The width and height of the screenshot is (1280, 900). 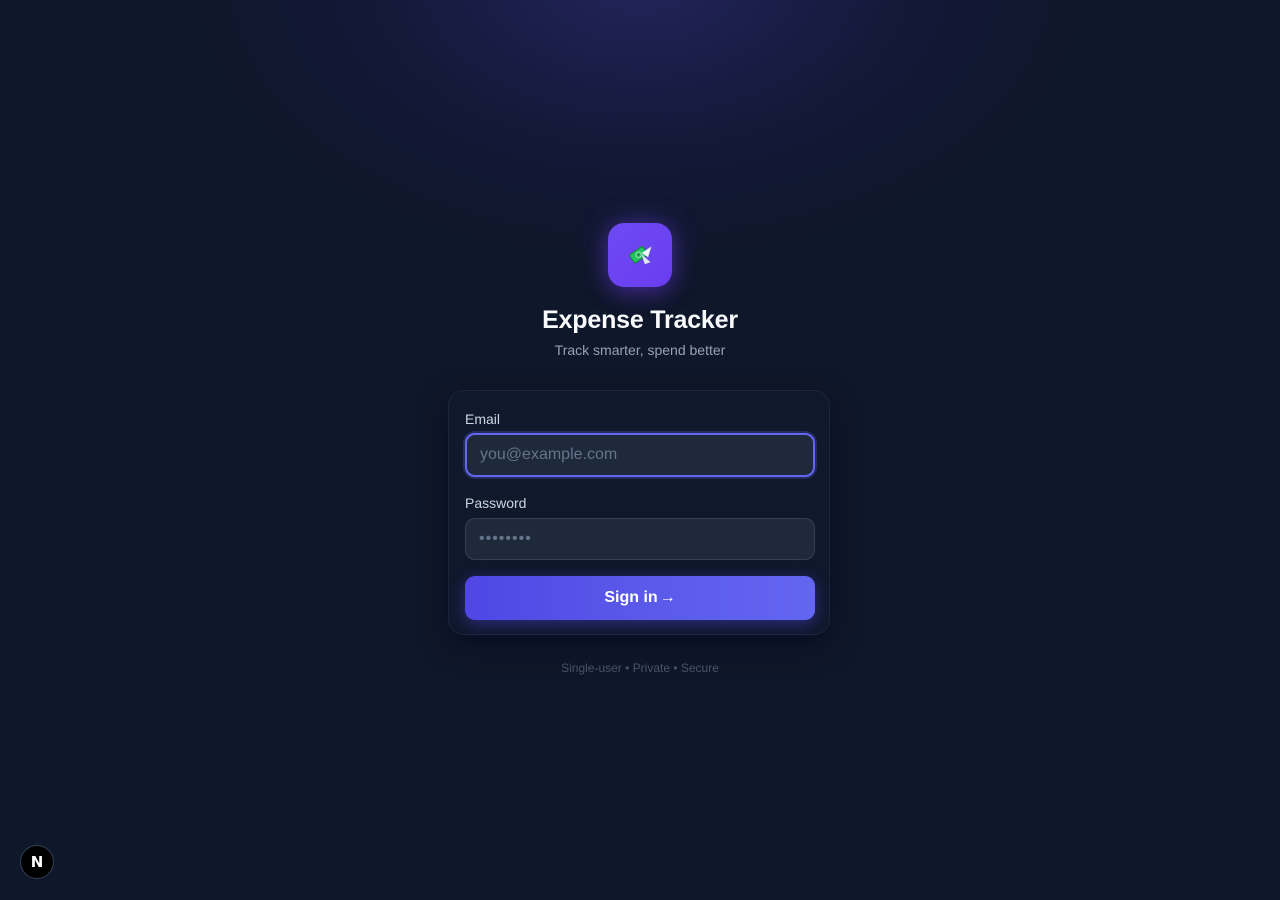 I want to click on sign-in-button: Sign in →, so click(x=640, y=598).